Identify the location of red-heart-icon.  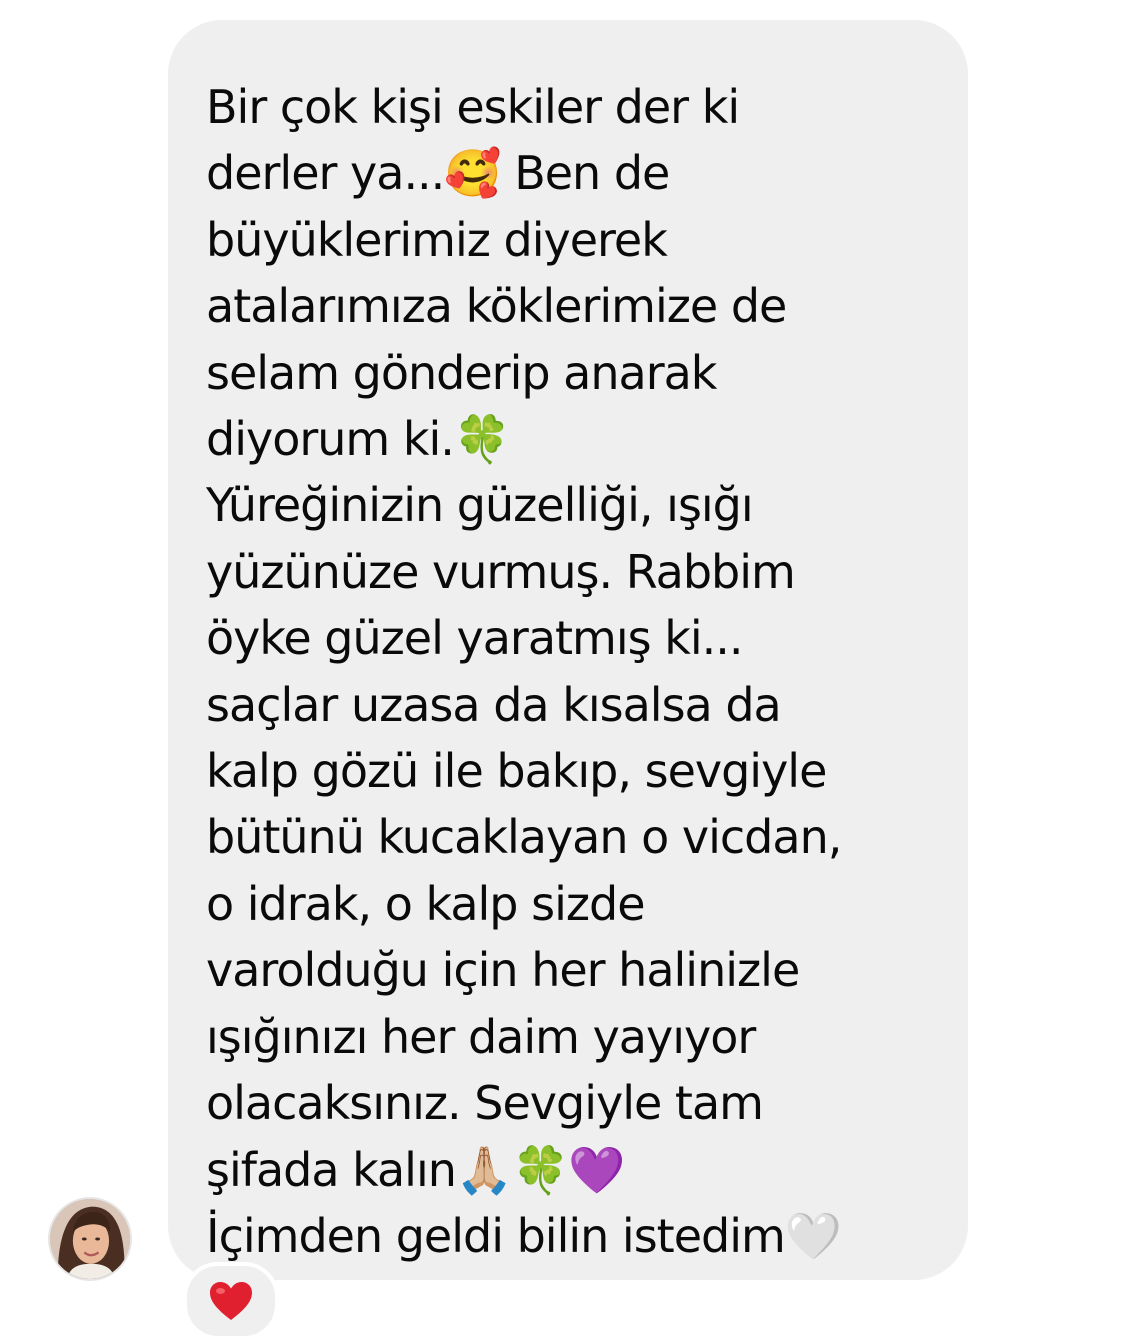
(231, 1301).